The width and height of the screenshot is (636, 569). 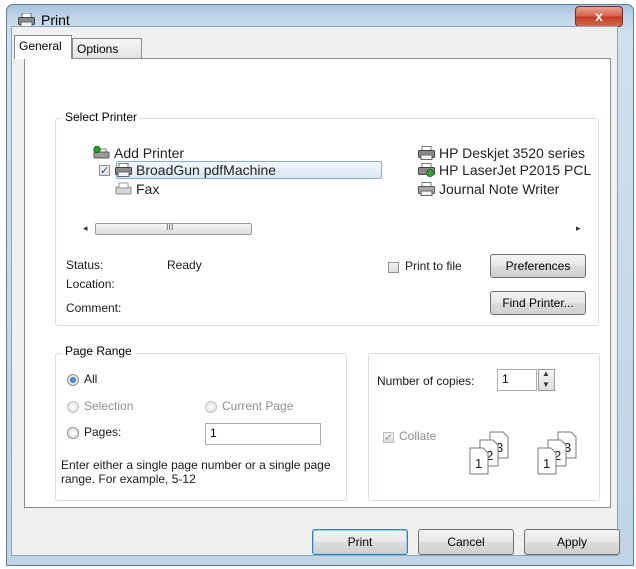 I want to click on page-range-all-radio, so click(x=73, y=380).